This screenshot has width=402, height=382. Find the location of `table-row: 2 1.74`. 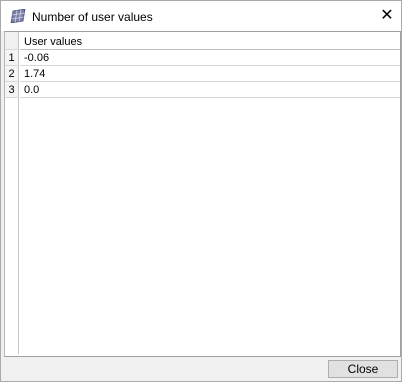

table-row: 2 1.74 is located at coordinates (202, 74).